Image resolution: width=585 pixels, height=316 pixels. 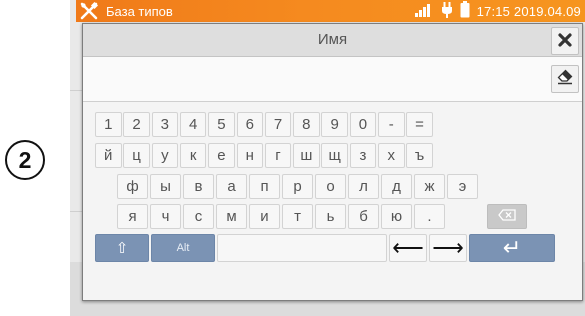 What do you see at coordinates (429, 186) in the screenshot?
I see `keyboard-key: ж` at bounding box center [429, 186].